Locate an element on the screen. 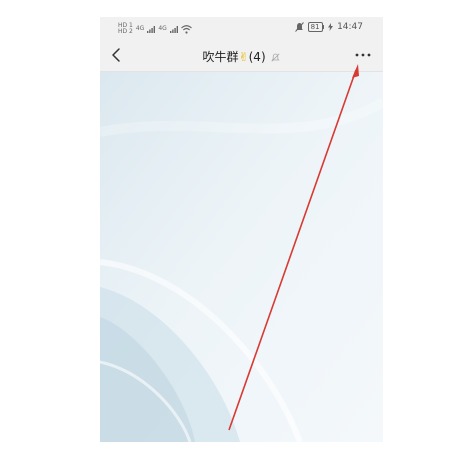 The height and width of the screenshot is (450, 449). battery-level: 81 is located at coordinates (315, 27).